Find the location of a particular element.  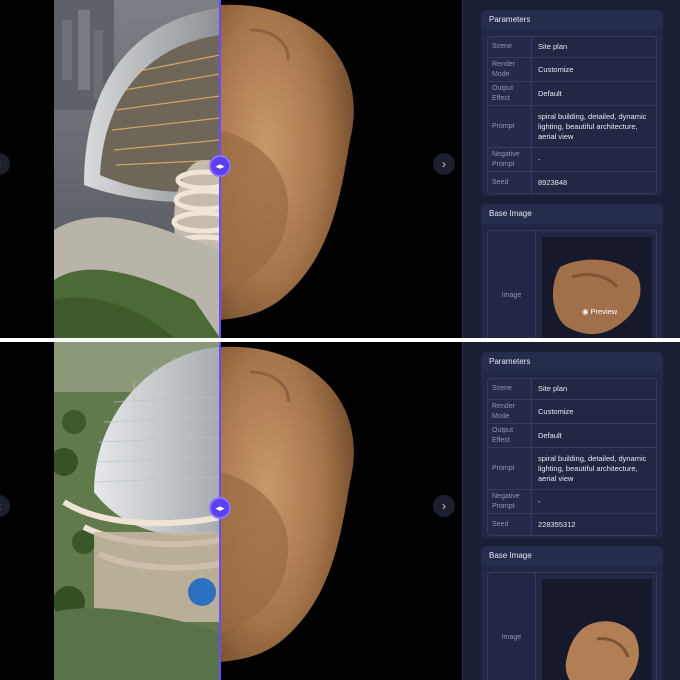

param-value: 8923848 is located at coordinates (553, 182).